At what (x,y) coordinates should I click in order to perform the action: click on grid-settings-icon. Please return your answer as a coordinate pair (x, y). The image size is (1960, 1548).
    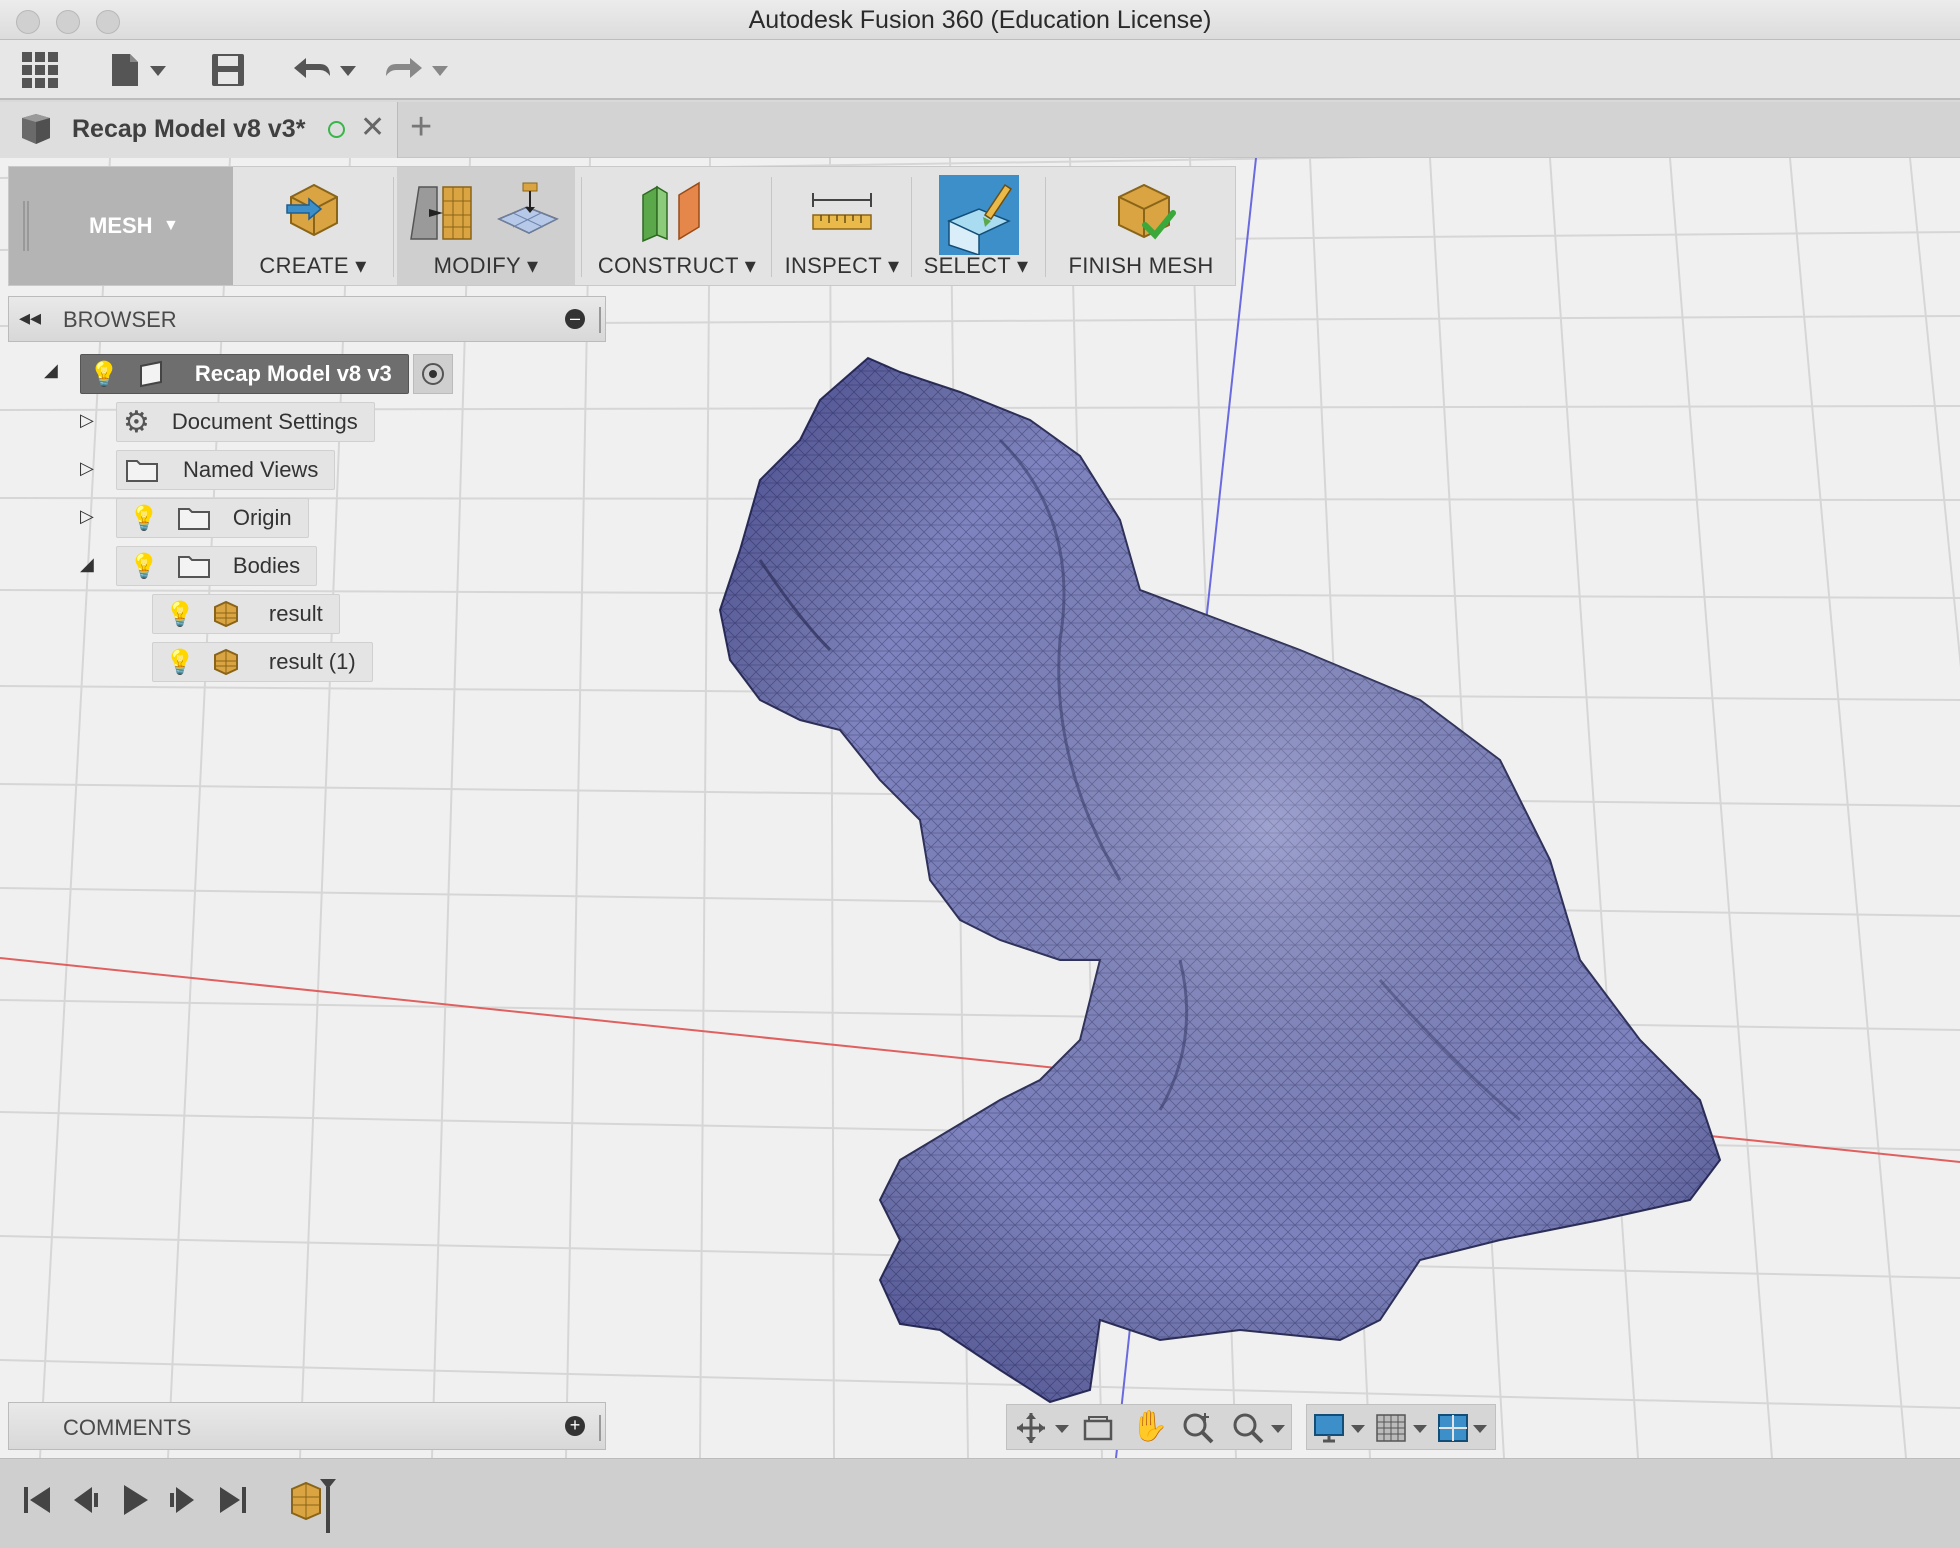
    Looking at the image, I should click on (1405, 1428).